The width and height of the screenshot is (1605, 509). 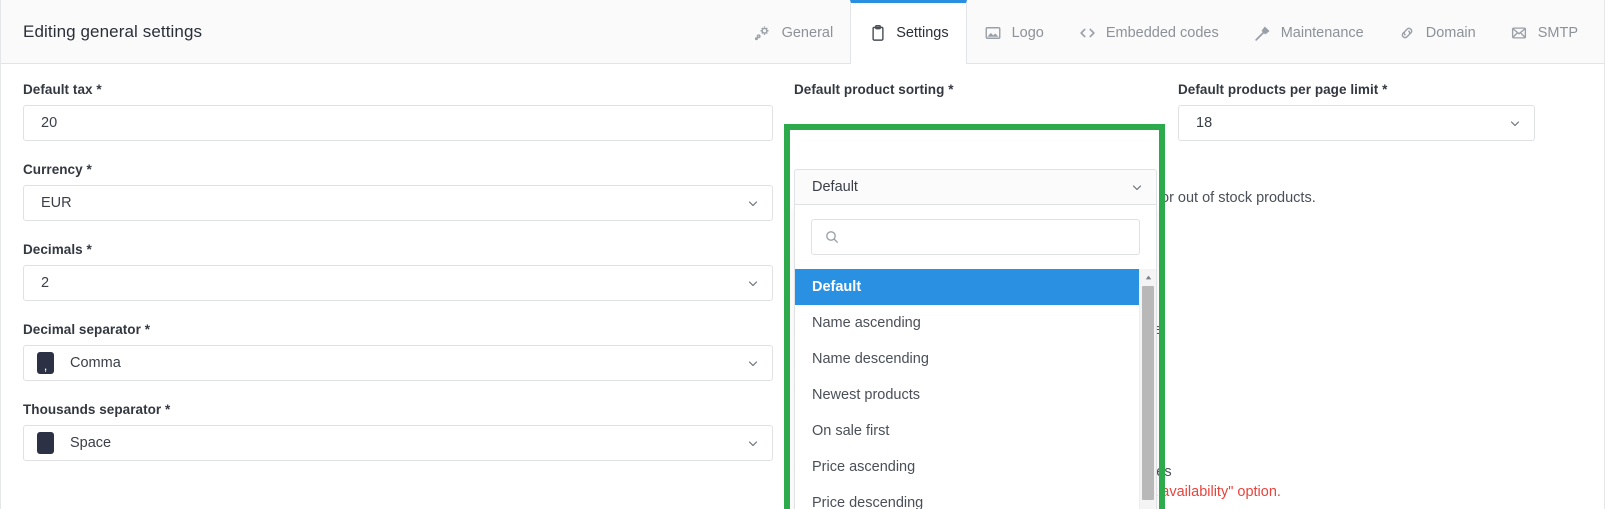 I want to click on tab-label: Embedded codes, so click(x=1162, y=33).